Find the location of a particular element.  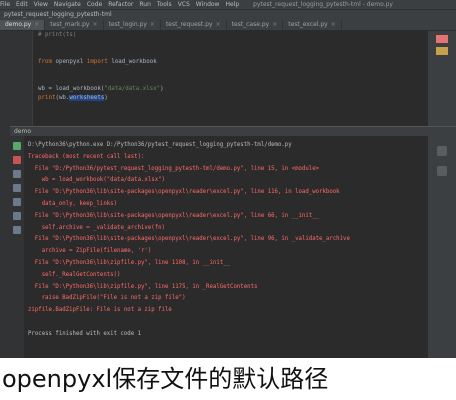

tab-label: test_request.py is located at coordinates (189, 24).